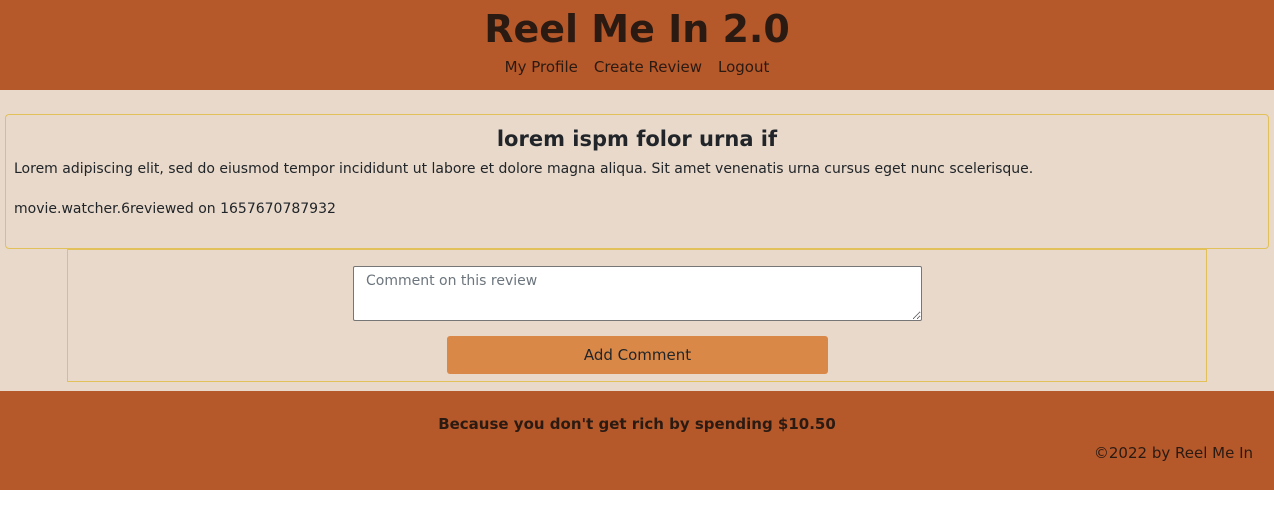  What do you see at coordinates (1173, 453) in the screenshot?
I see `footer-copyright: ©2022 by Reel Me In` at bounding box center [1173, 453].